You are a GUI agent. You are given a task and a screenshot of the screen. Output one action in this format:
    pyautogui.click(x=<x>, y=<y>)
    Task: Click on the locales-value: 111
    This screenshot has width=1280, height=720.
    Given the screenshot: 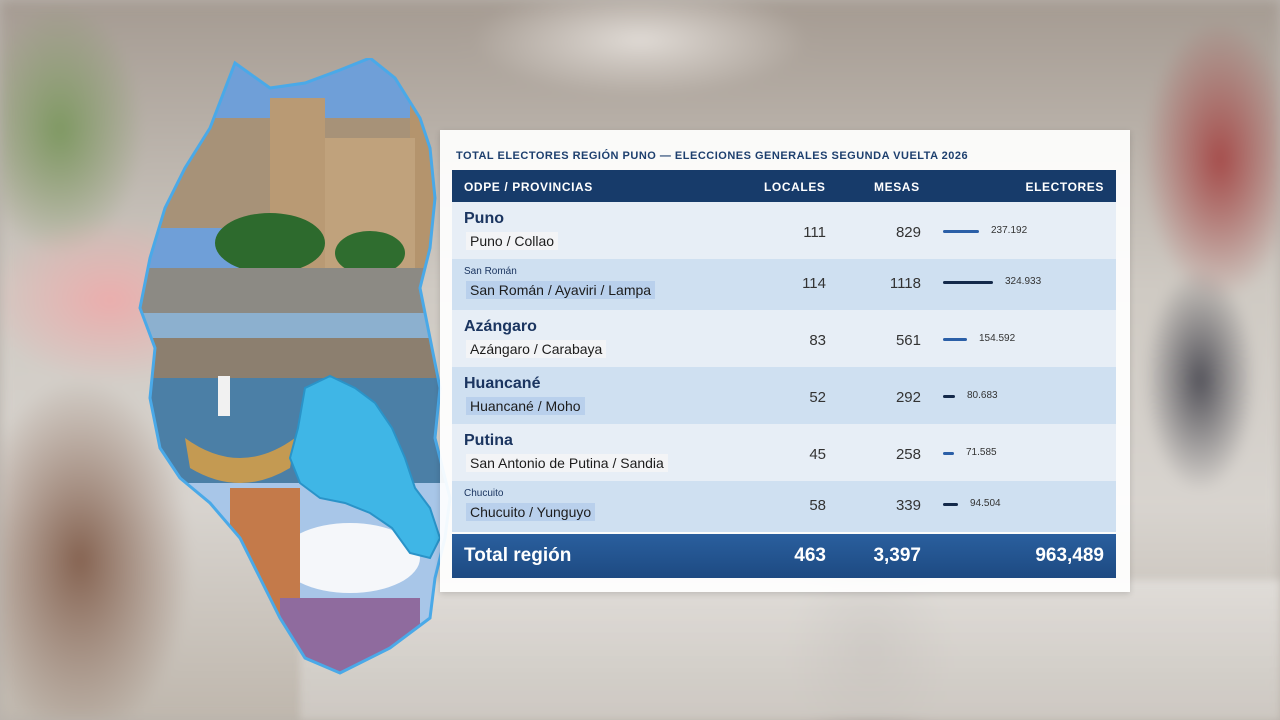 What is the action you would take?
    pyautogui.click(x=814, y=232)
    